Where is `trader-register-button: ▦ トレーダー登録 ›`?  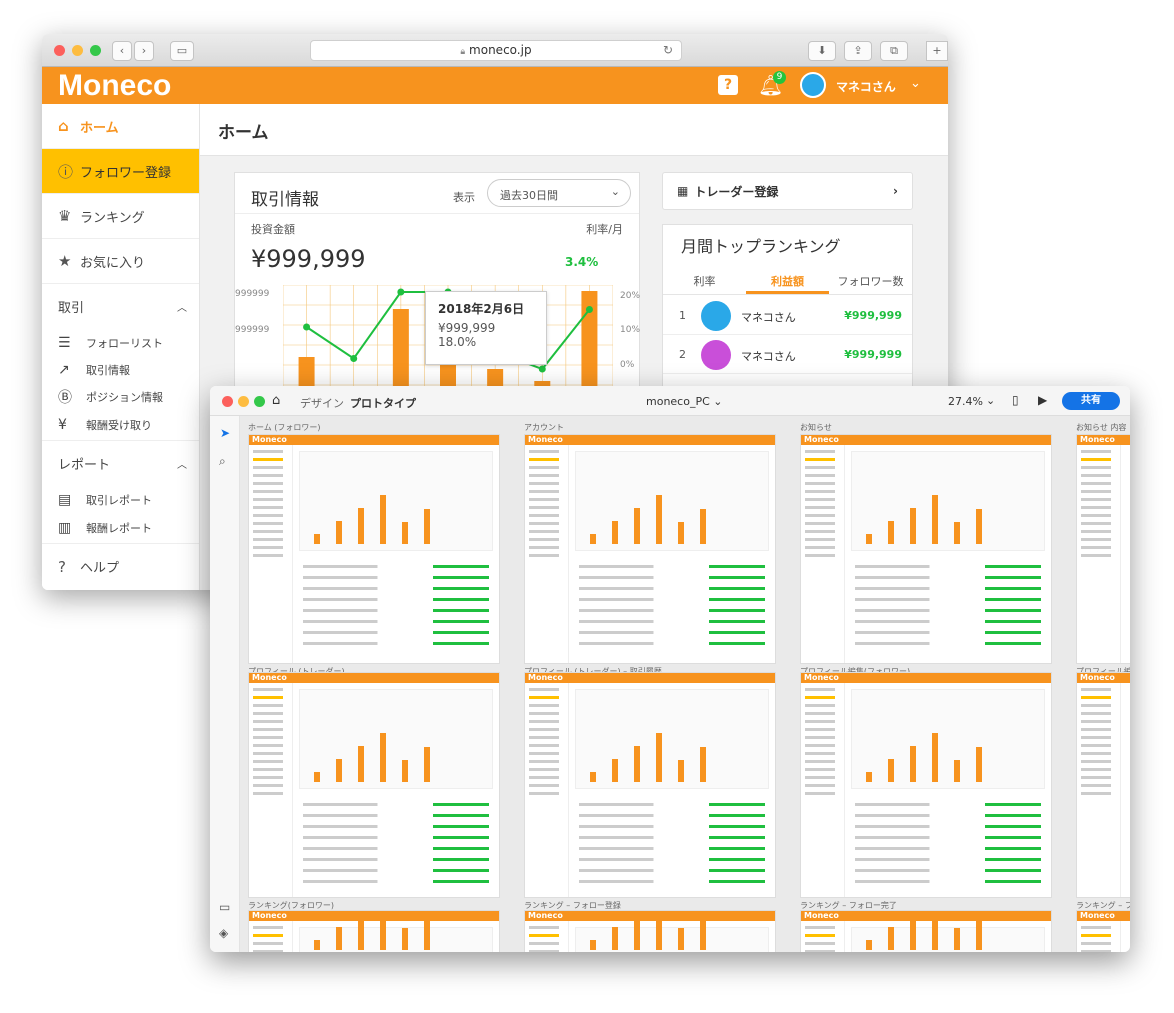
trader-register-button: ▦ トレーダー登録 › is located at coordinates (787, 191).